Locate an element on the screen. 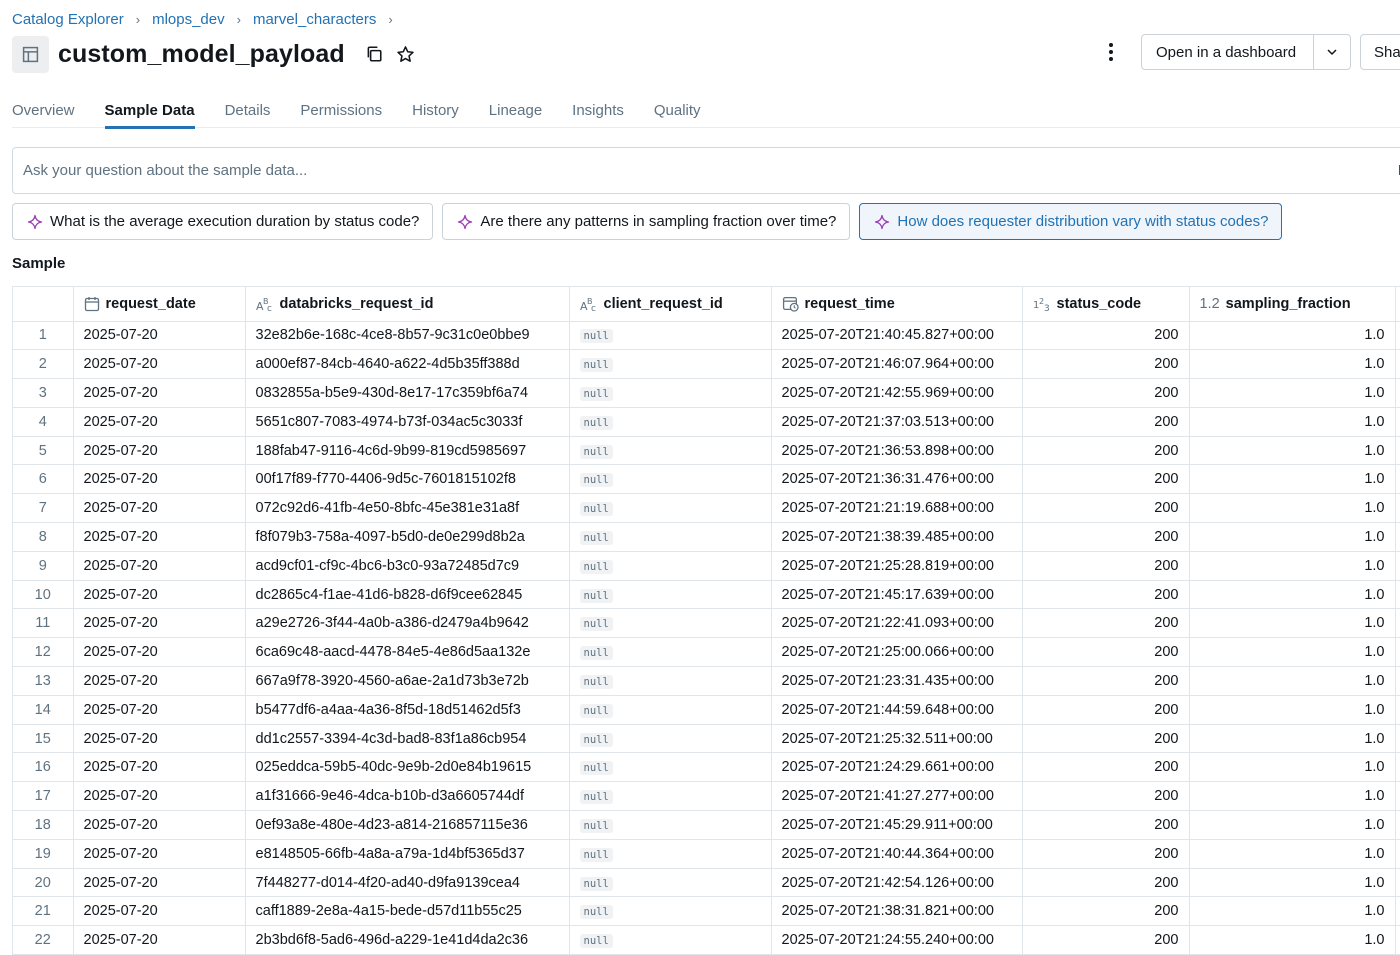 The height and width of the screenshot is (955, 1400). breadcrumb-schema: marvel_characters is located at coordinates (314, 19).